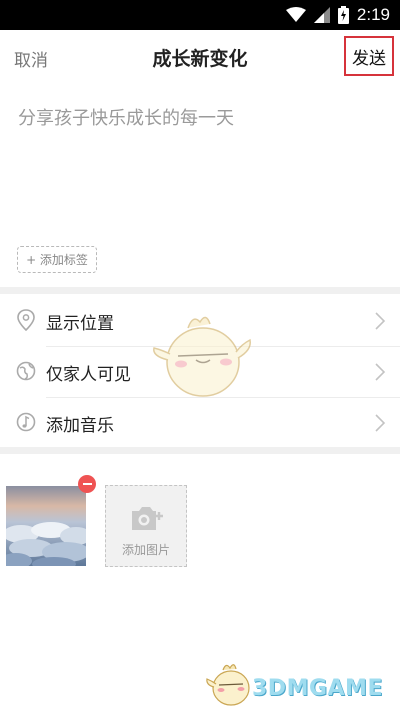  What do you see at coordinates (26, 320) in the screenshot?
I see `location-pin-icon` at bounding box center [26, 320].